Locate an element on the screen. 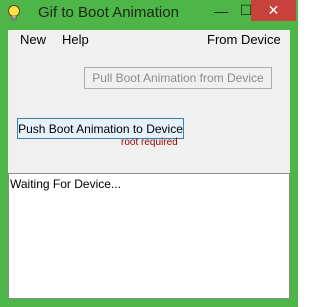 The image size is (320, 307). menu-help: Help is located at coordinates (75, 40).